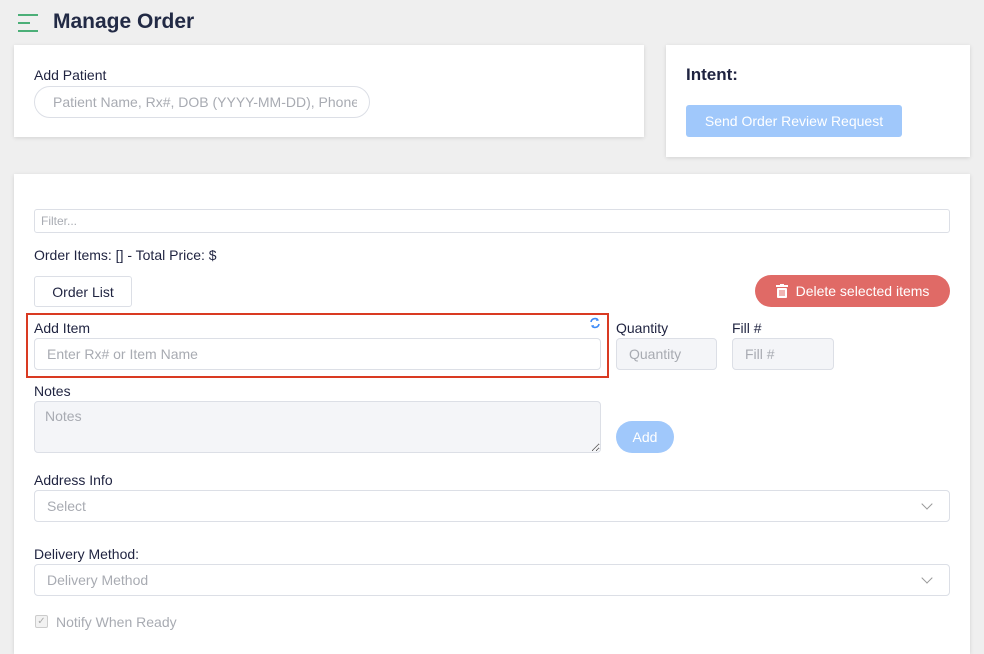  I want to click on notes-textarea, so click(317, 427).